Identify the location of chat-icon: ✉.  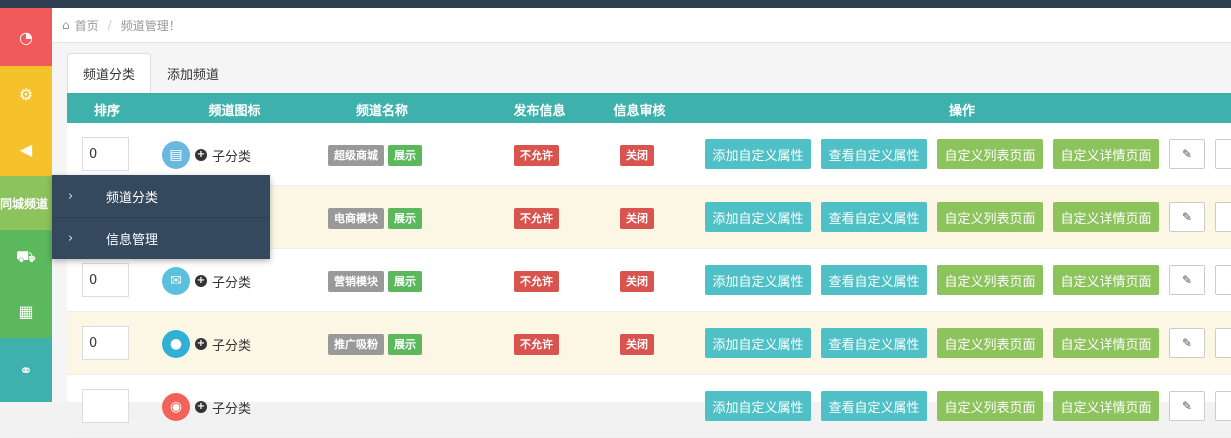
(176, 281).